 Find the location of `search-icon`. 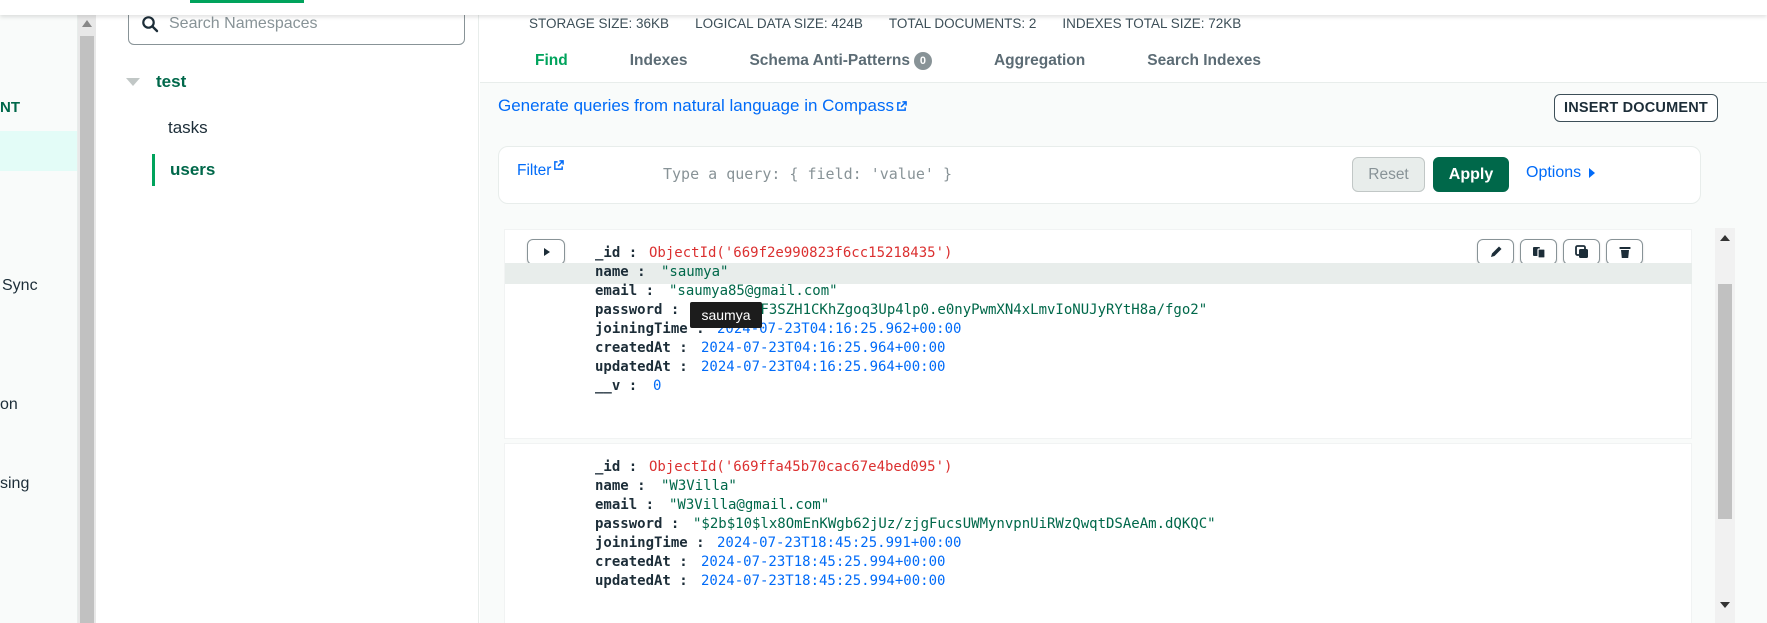

search-icon is located at coordinates (150, 24).